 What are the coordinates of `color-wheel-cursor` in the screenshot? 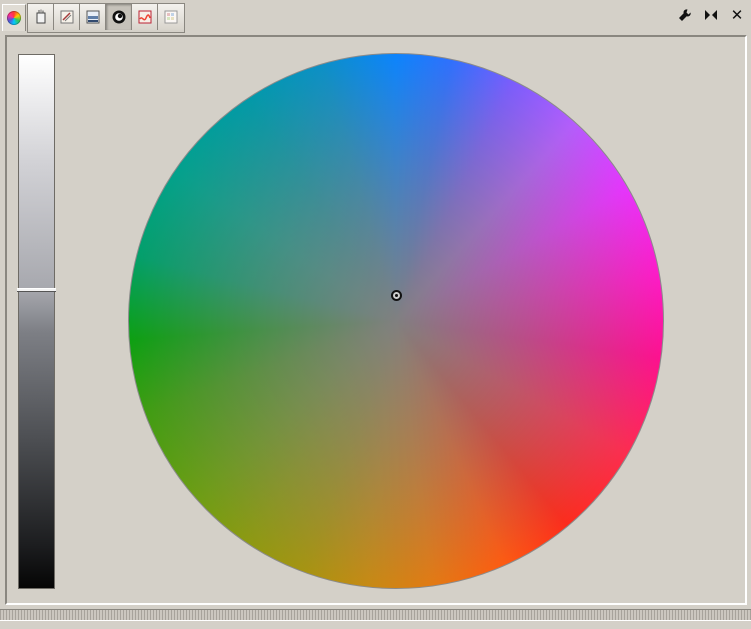 It's located at (396, 295).